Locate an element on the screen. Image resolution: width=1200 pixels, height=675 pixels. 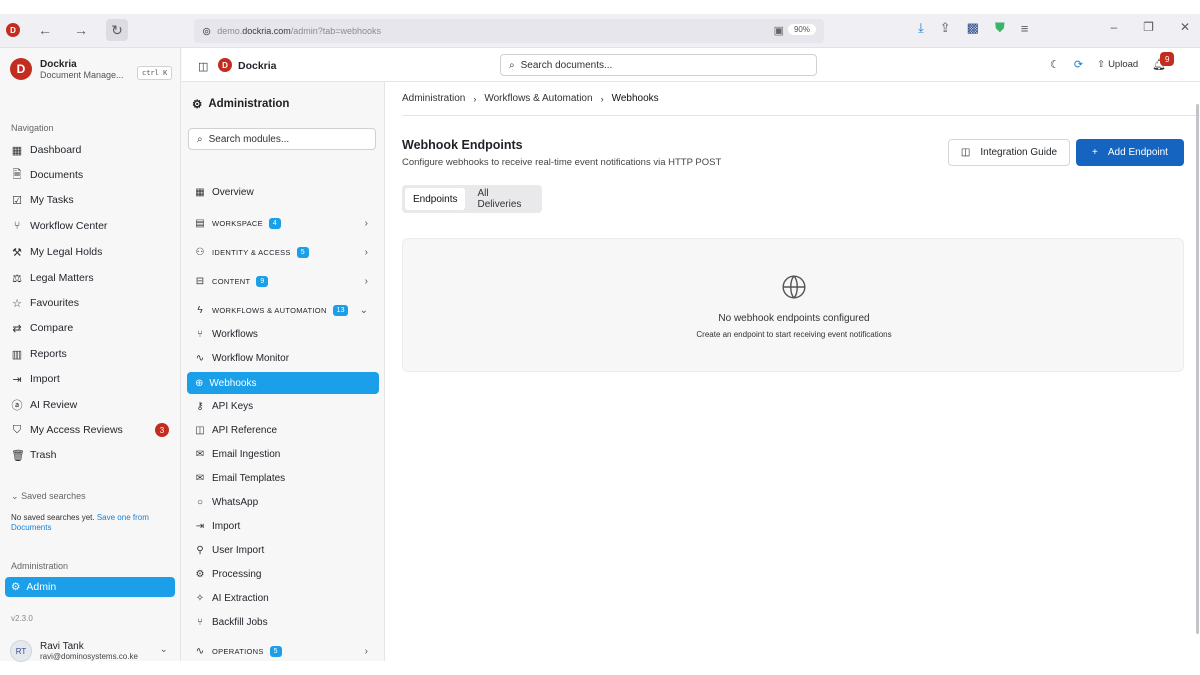
sidebar-item-admin: ⚙ Admin is located at coordinates (90, 587).